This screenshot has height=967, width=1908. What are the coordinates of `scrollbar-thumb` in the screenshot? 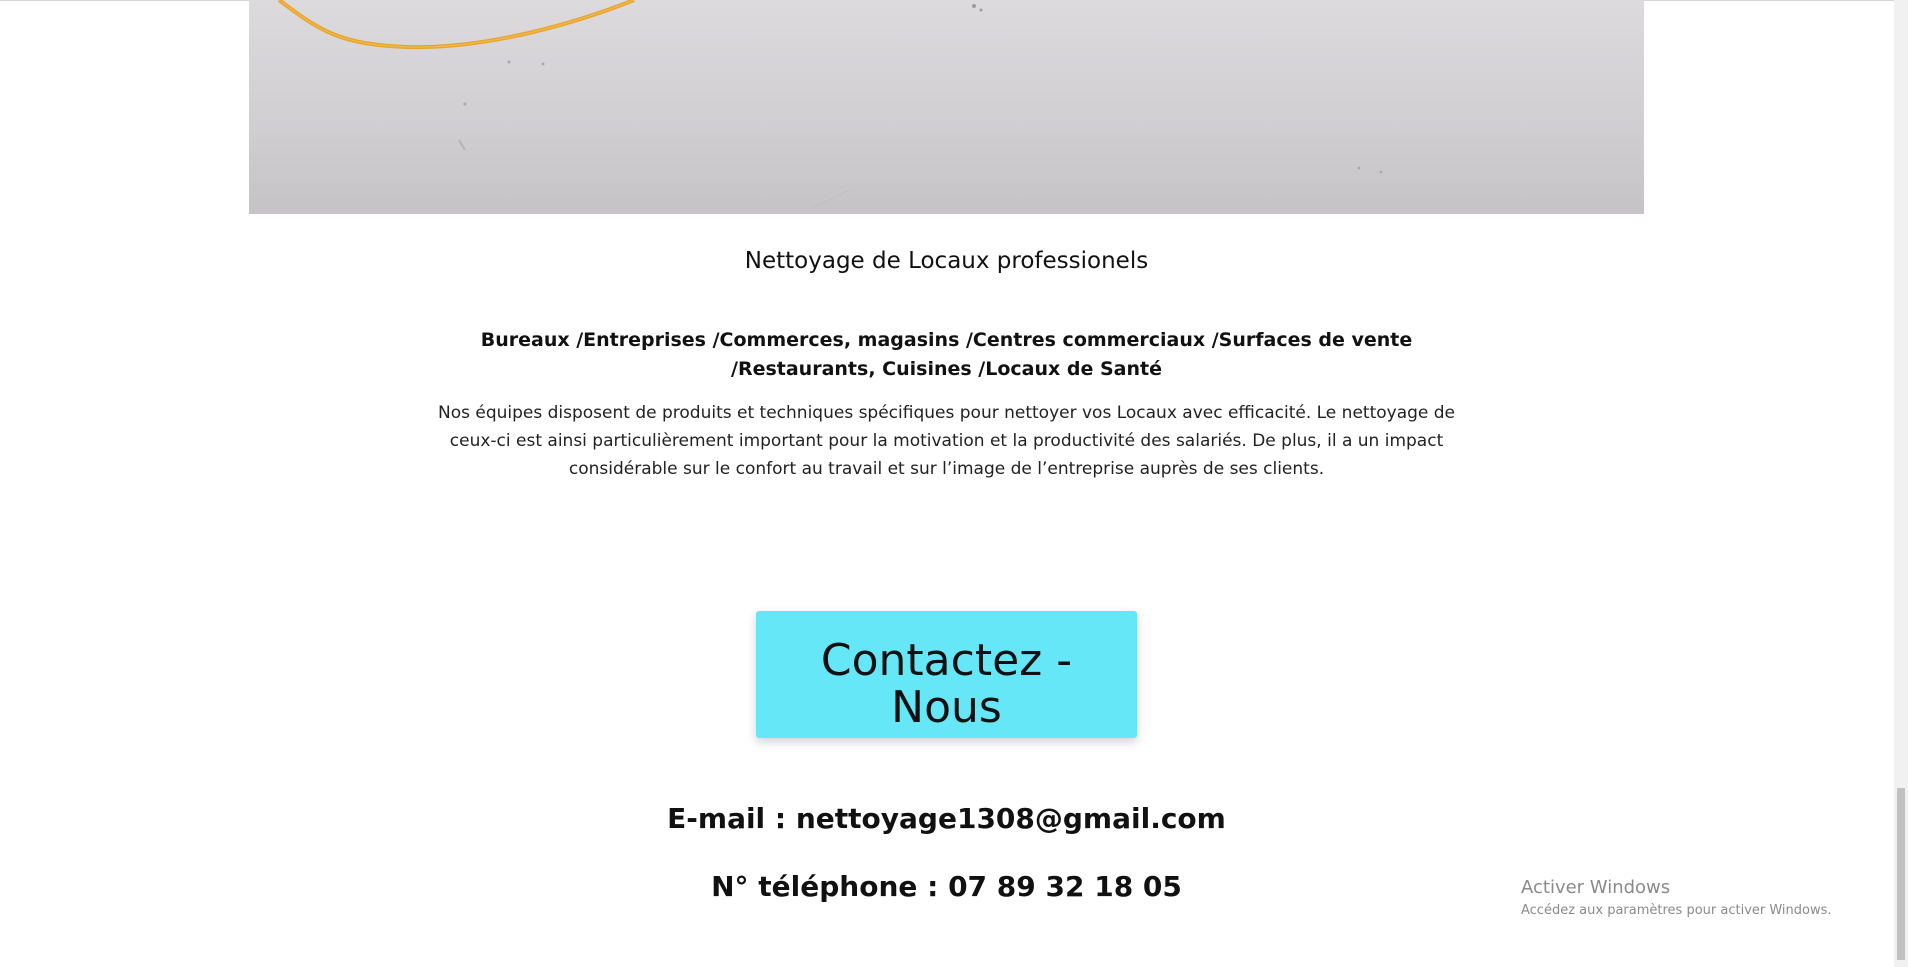 It's located at (1901, 874).